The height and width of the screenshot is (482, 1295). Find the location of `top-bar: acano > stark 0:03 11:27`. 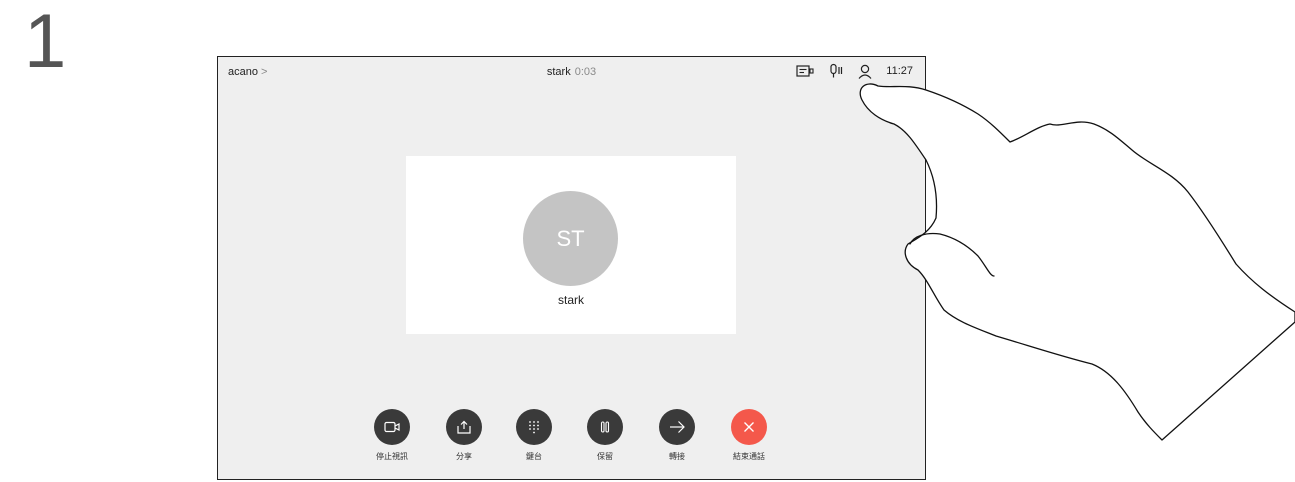

top-bar: acano > stark 0:03 11:27 is located at coordinates (571, 72).